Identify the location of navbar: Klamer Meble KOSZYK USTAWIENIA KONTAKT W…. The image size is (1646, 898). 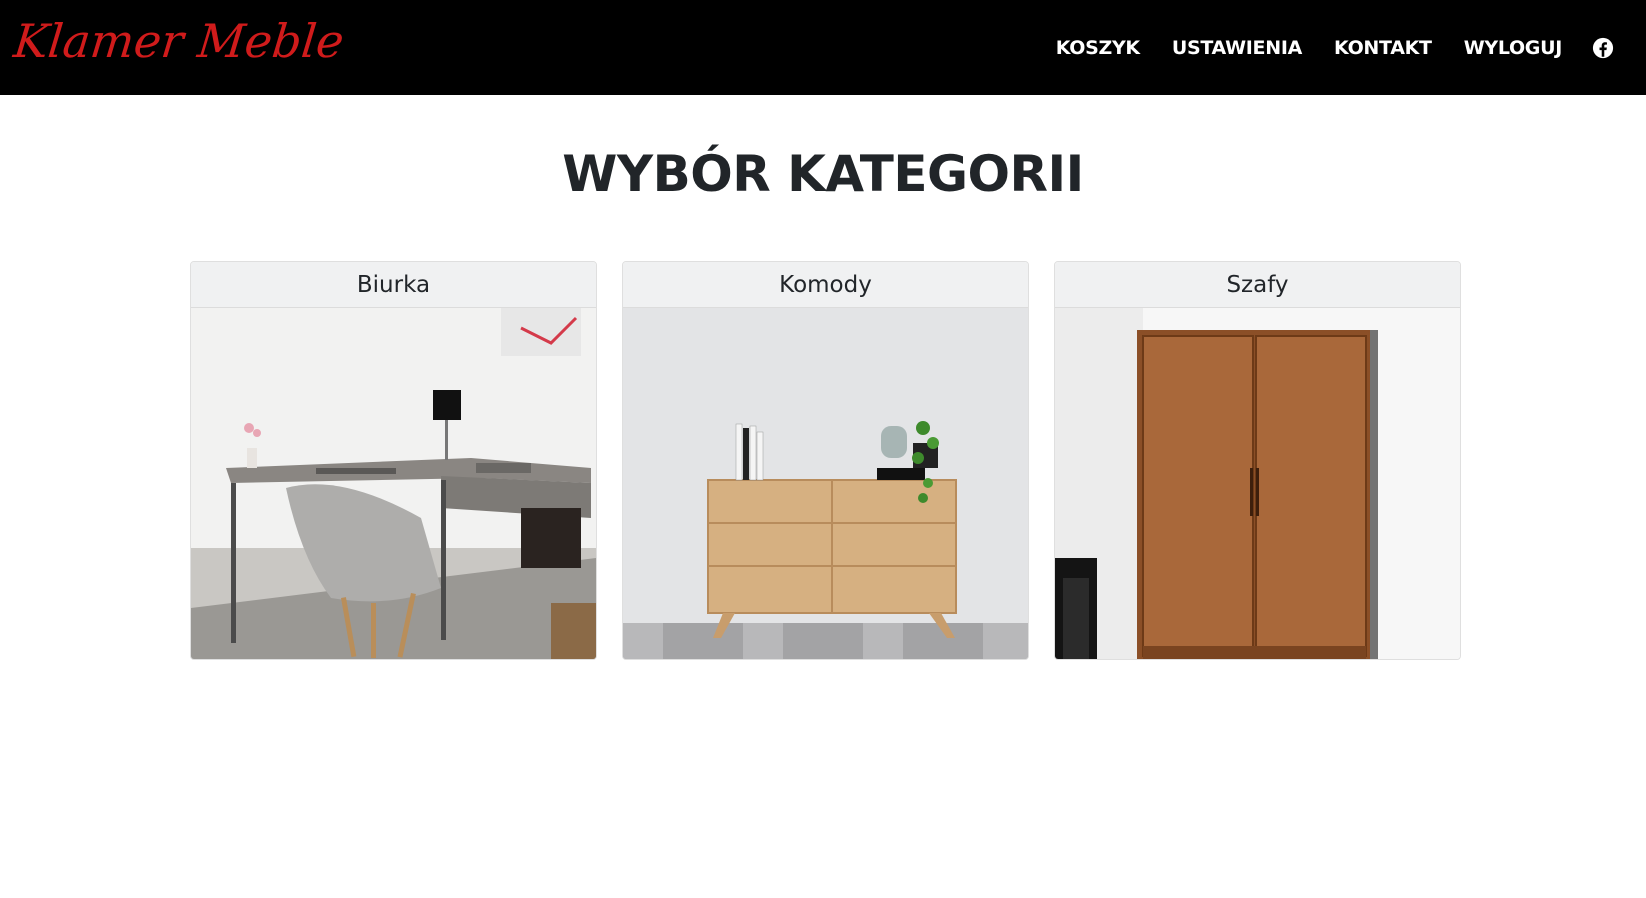
(823, 47).